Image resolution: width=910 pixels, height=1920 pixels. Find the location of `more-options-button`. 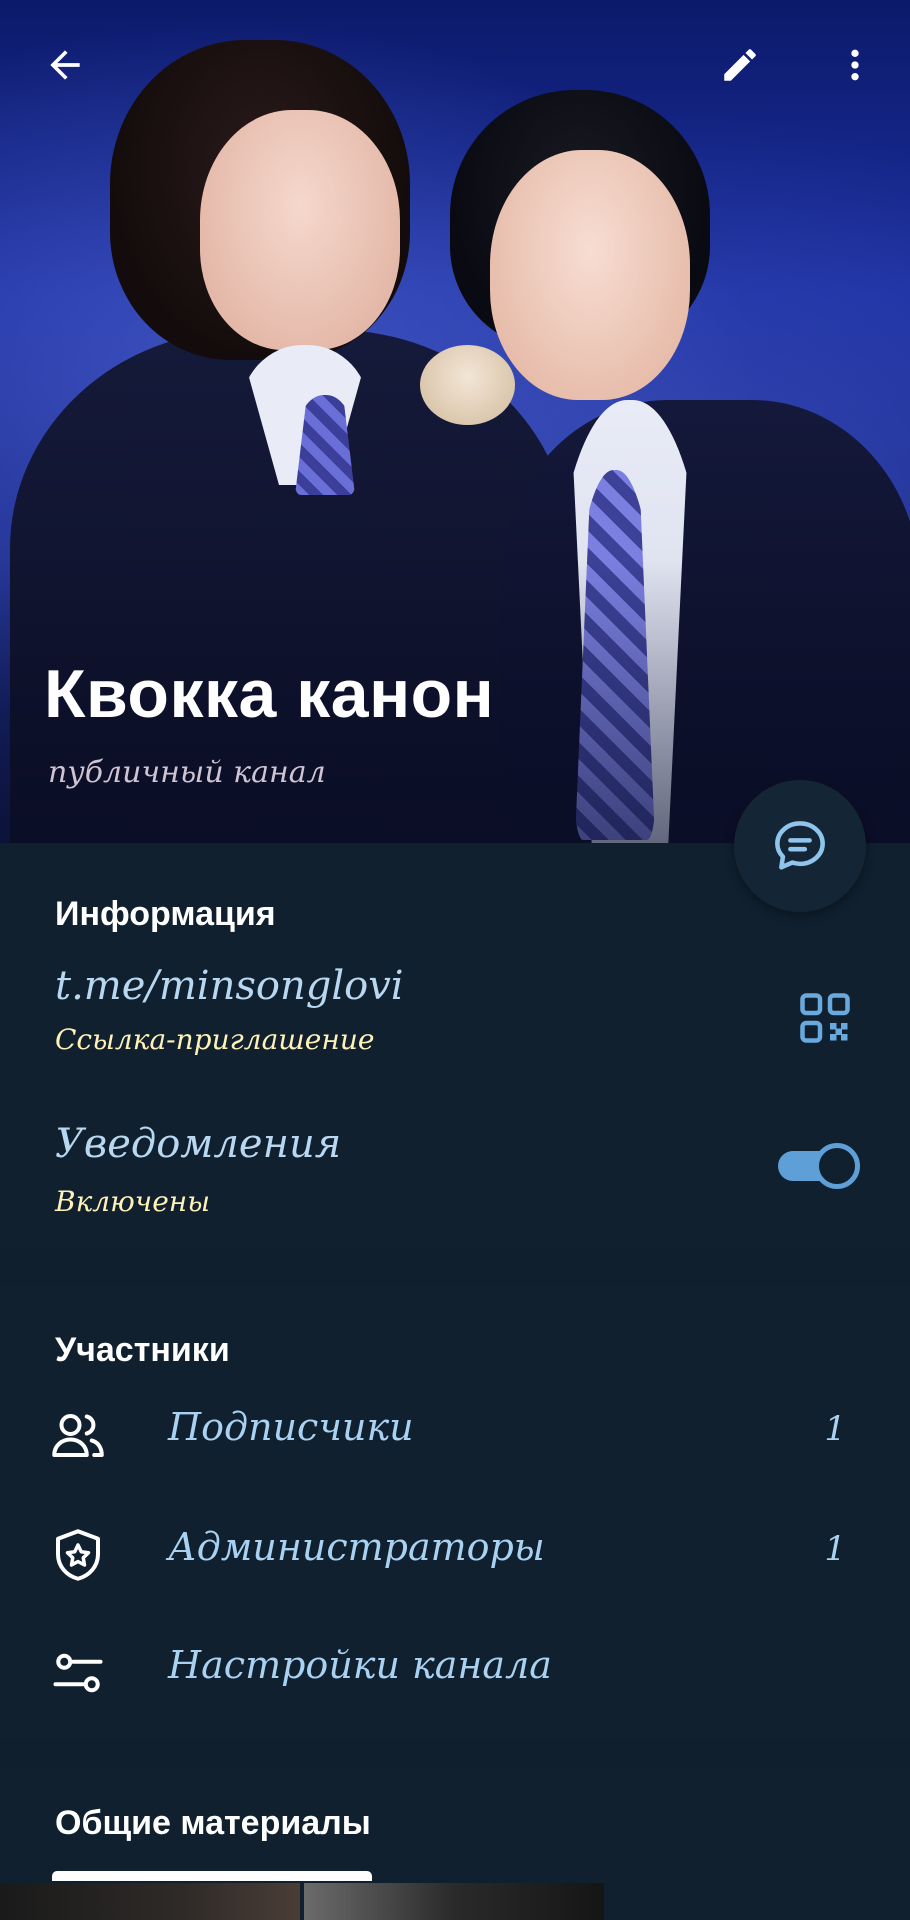

more-options-button is located at coordinates (855, 65).